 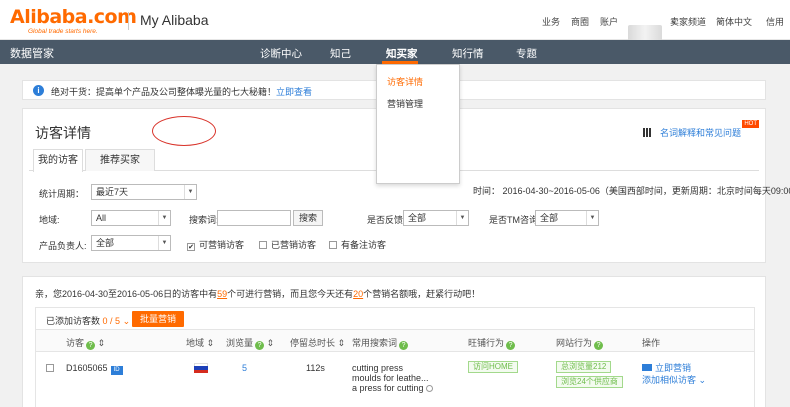 What do you see at coordinates (674, 379) in the screenshot?
I see `add-similar-link: 添加相似访客 ⌄` at bounding box center [674, 379].